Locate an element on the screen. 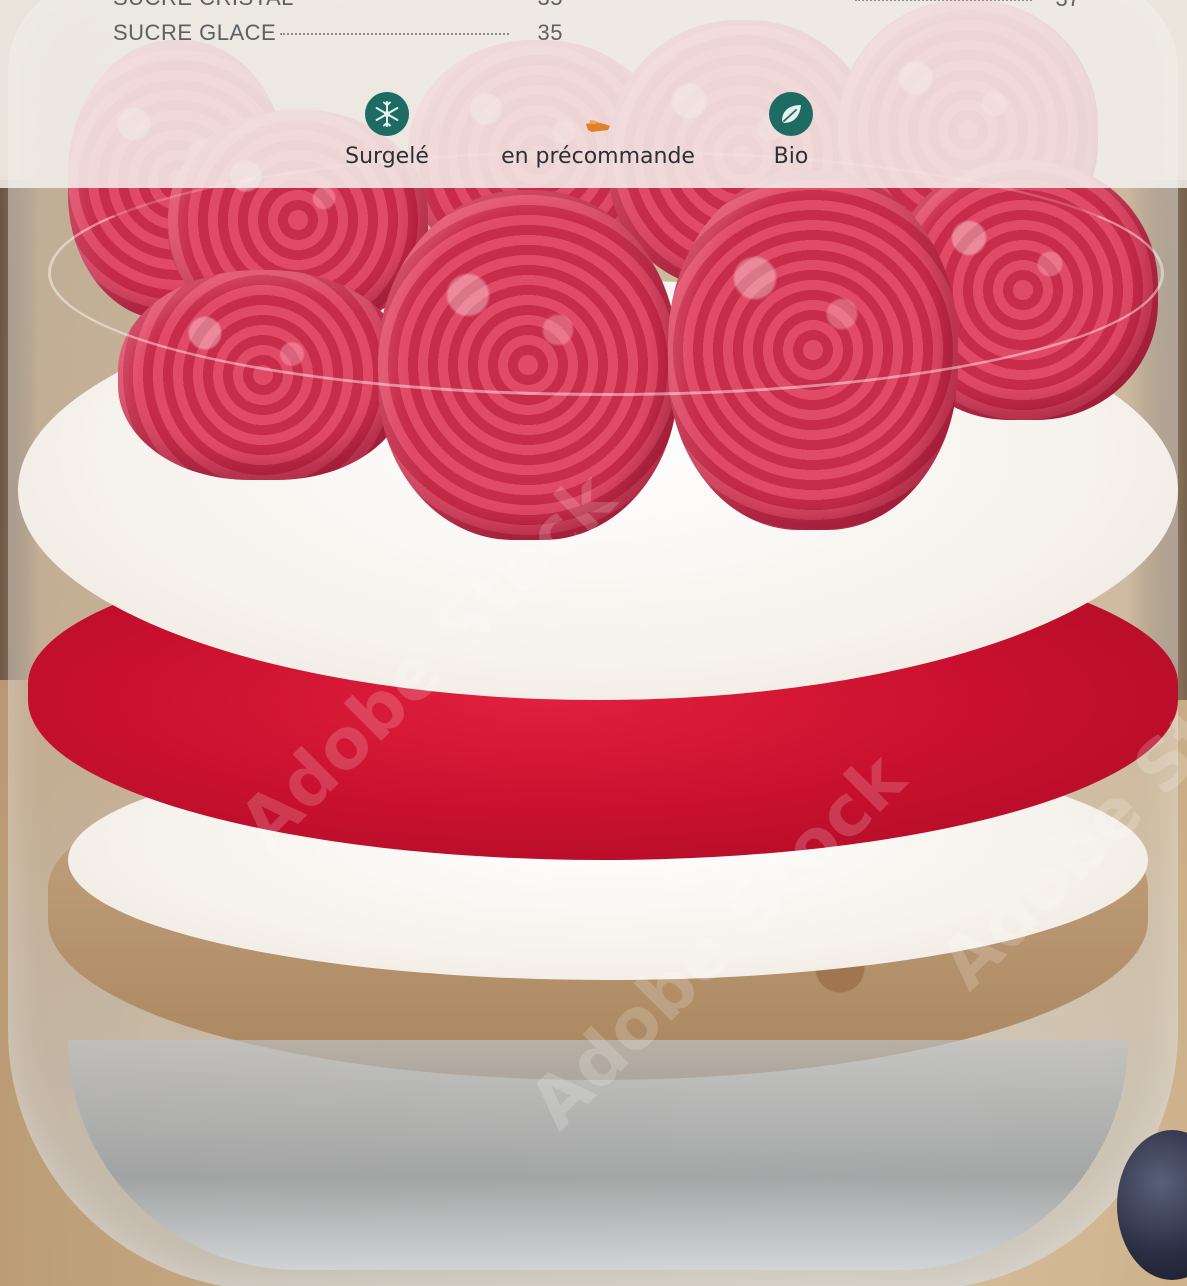  menu-item-name: SUCRE GLACE is located at coordinates (195, 32).